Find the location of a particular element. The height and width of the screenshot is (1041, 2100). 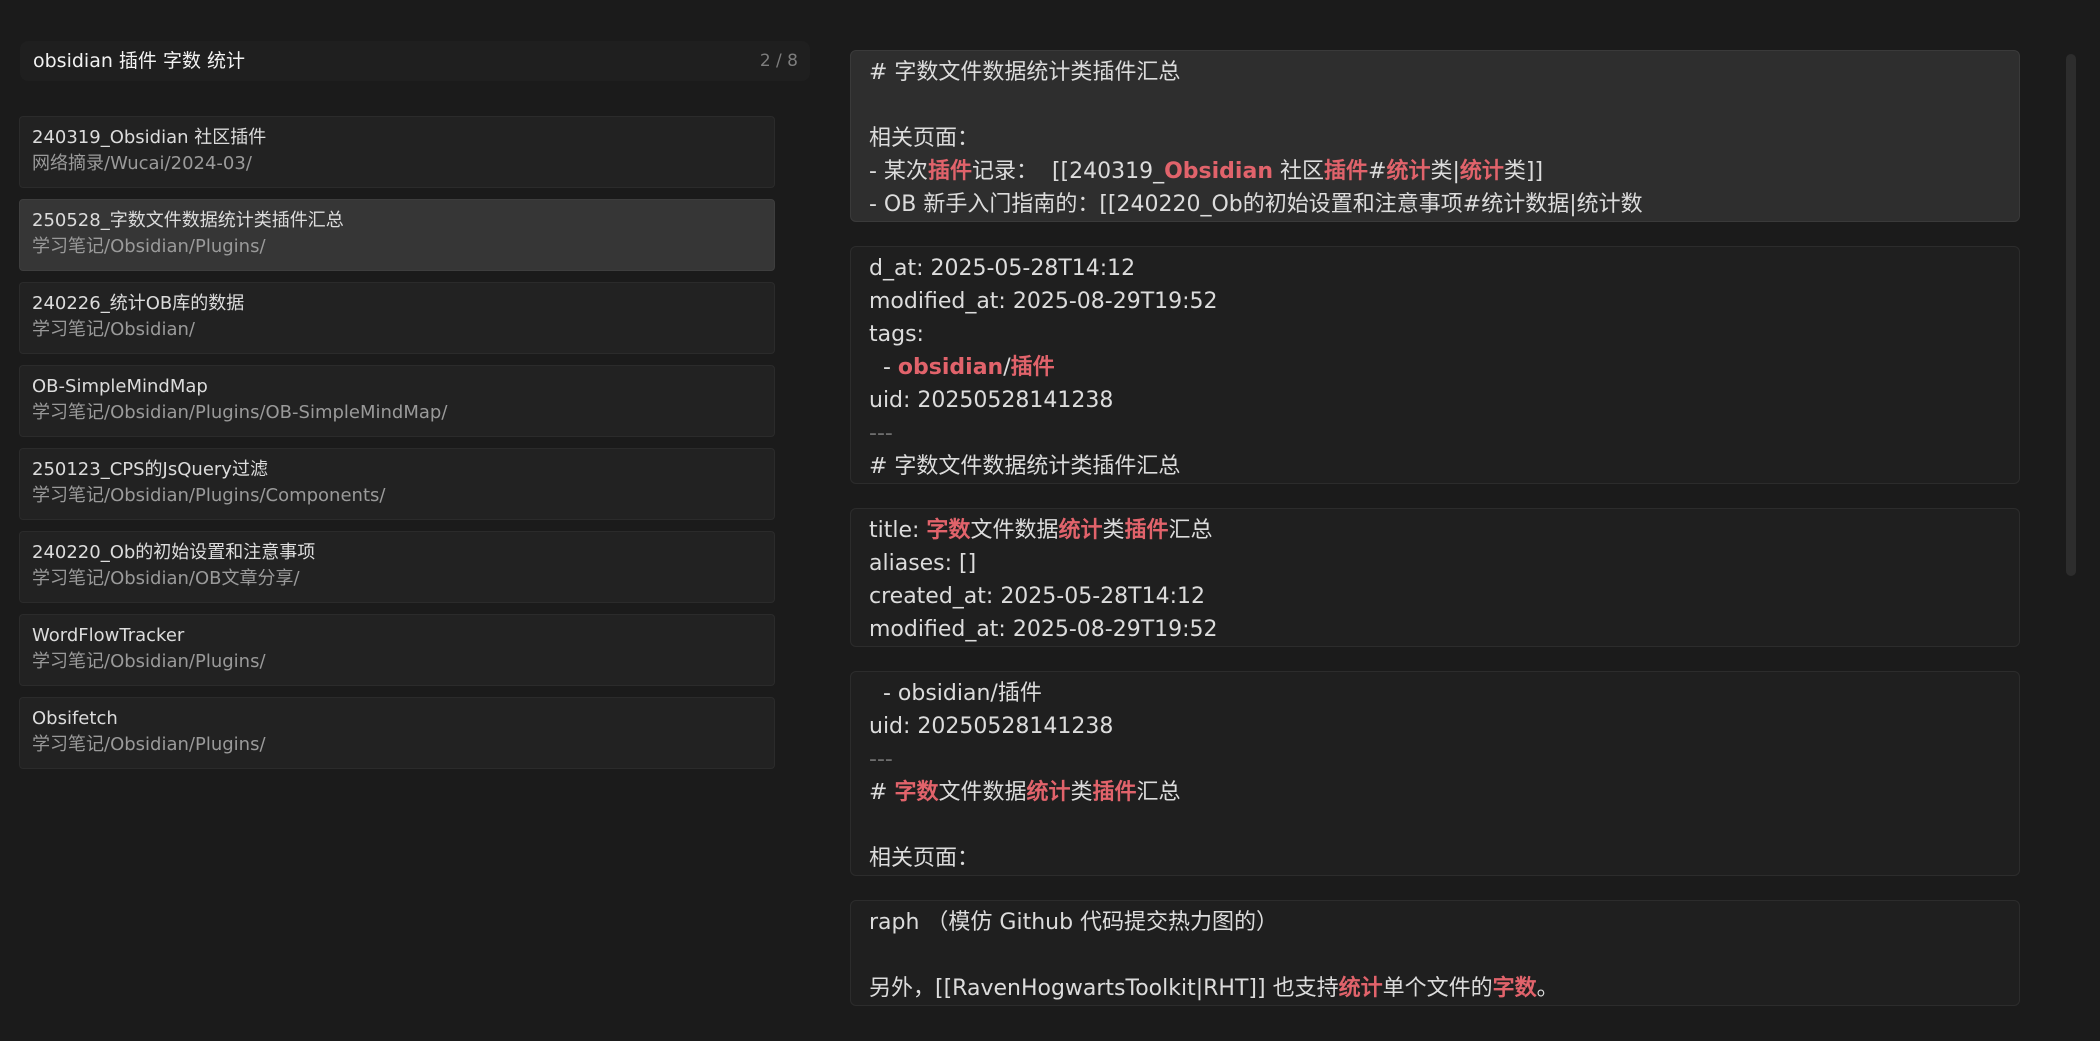

excerpt-text: 文件数据 is located at coordinates (982, 792).